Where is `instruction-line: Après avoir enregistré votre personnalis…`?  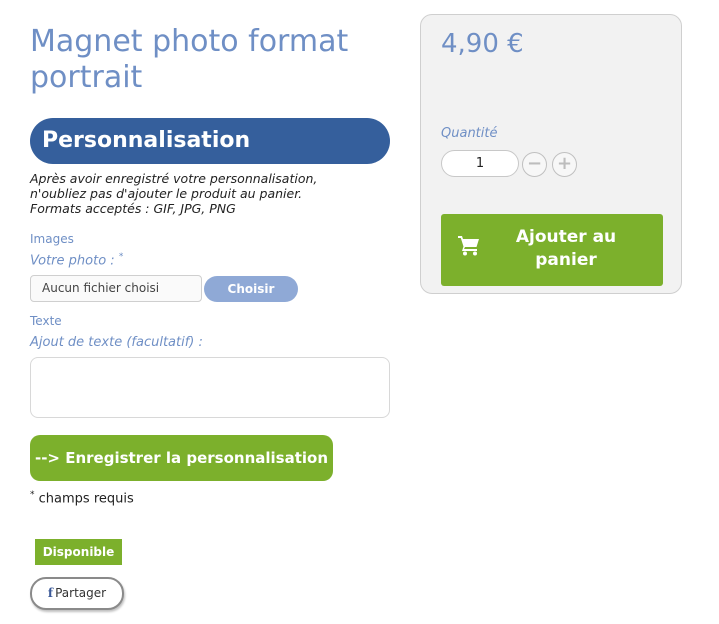
instruction-line: Après avoir enregistré votre personnalis… is located at coordinates (174, 178).